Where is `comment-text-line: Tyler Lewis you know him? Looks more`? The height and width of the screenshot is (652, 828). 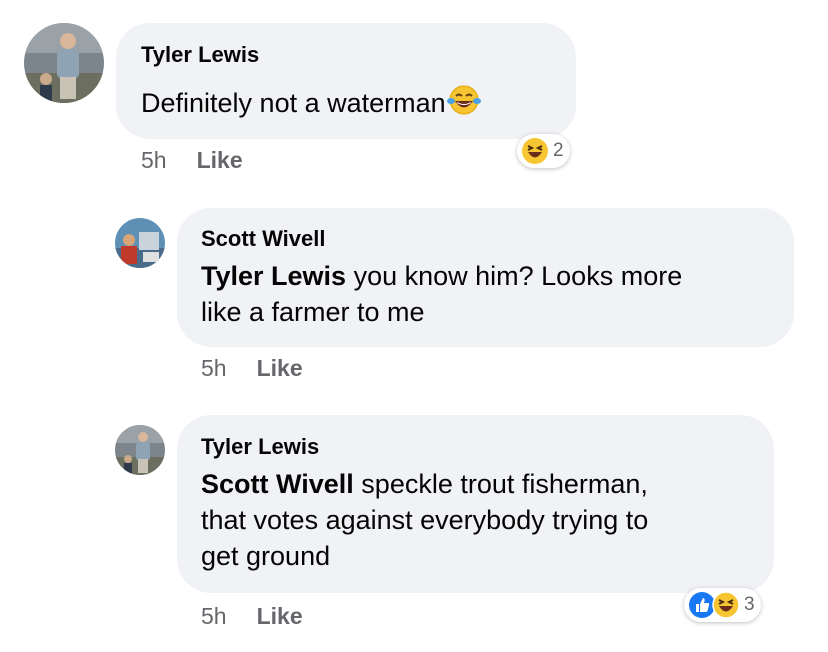
comment-text-line: Tyler Lewis you know him? Looks more is located at coordinates (442, 276).